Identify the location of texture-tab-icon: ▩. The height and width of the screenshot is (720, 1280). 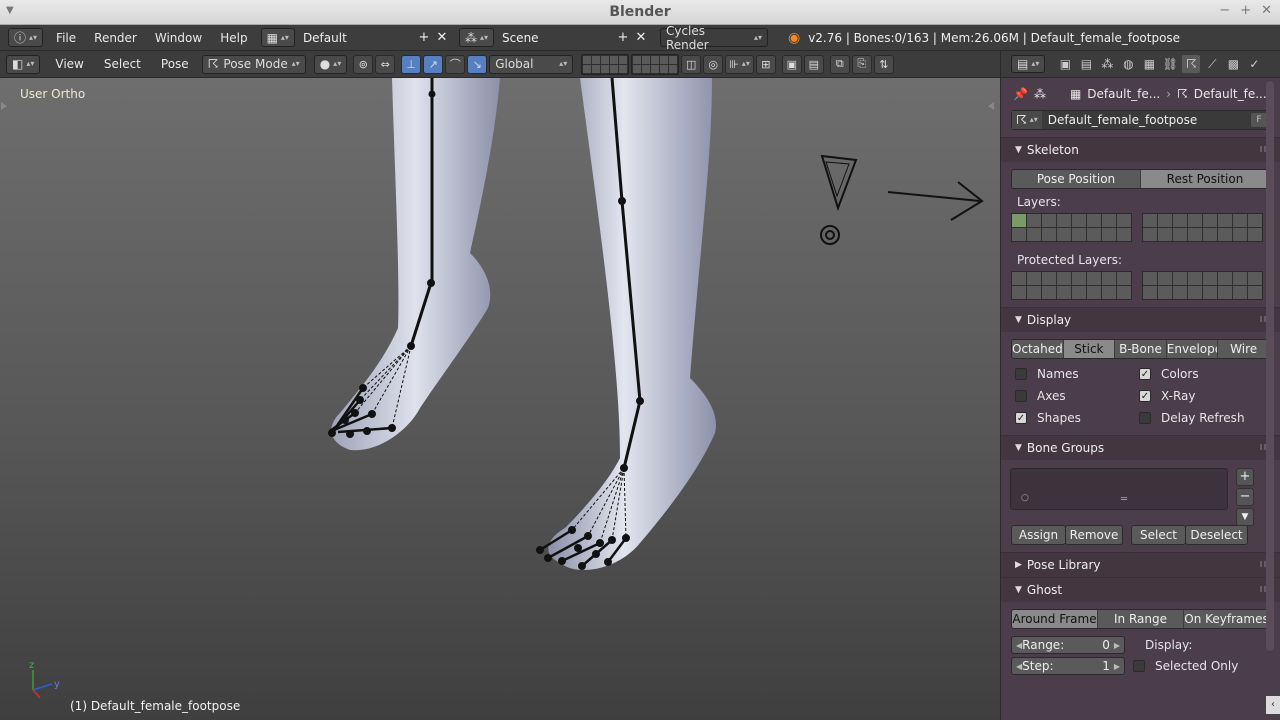
(1233, 64).